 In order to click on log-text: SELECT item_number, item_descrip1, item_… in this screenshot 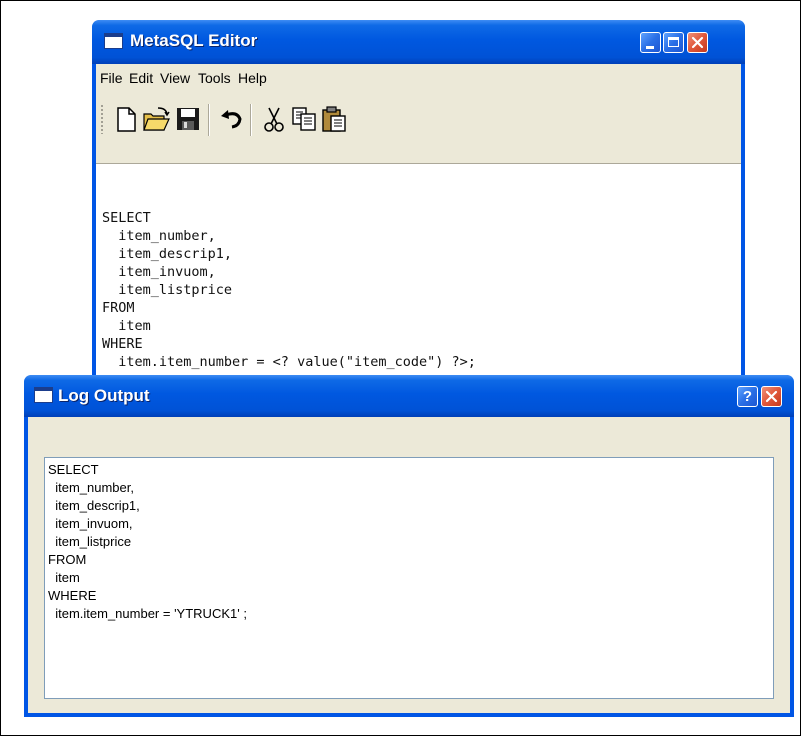, I will do `click(147, 541)`.